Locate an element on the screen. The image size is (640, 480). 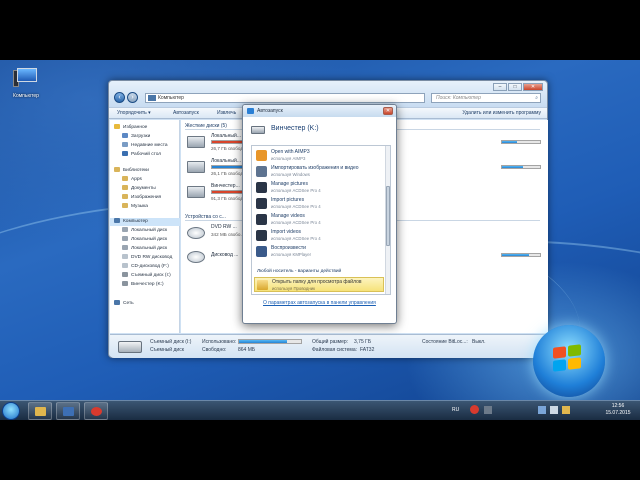
folder-icon is located at coordinates (125, 178).